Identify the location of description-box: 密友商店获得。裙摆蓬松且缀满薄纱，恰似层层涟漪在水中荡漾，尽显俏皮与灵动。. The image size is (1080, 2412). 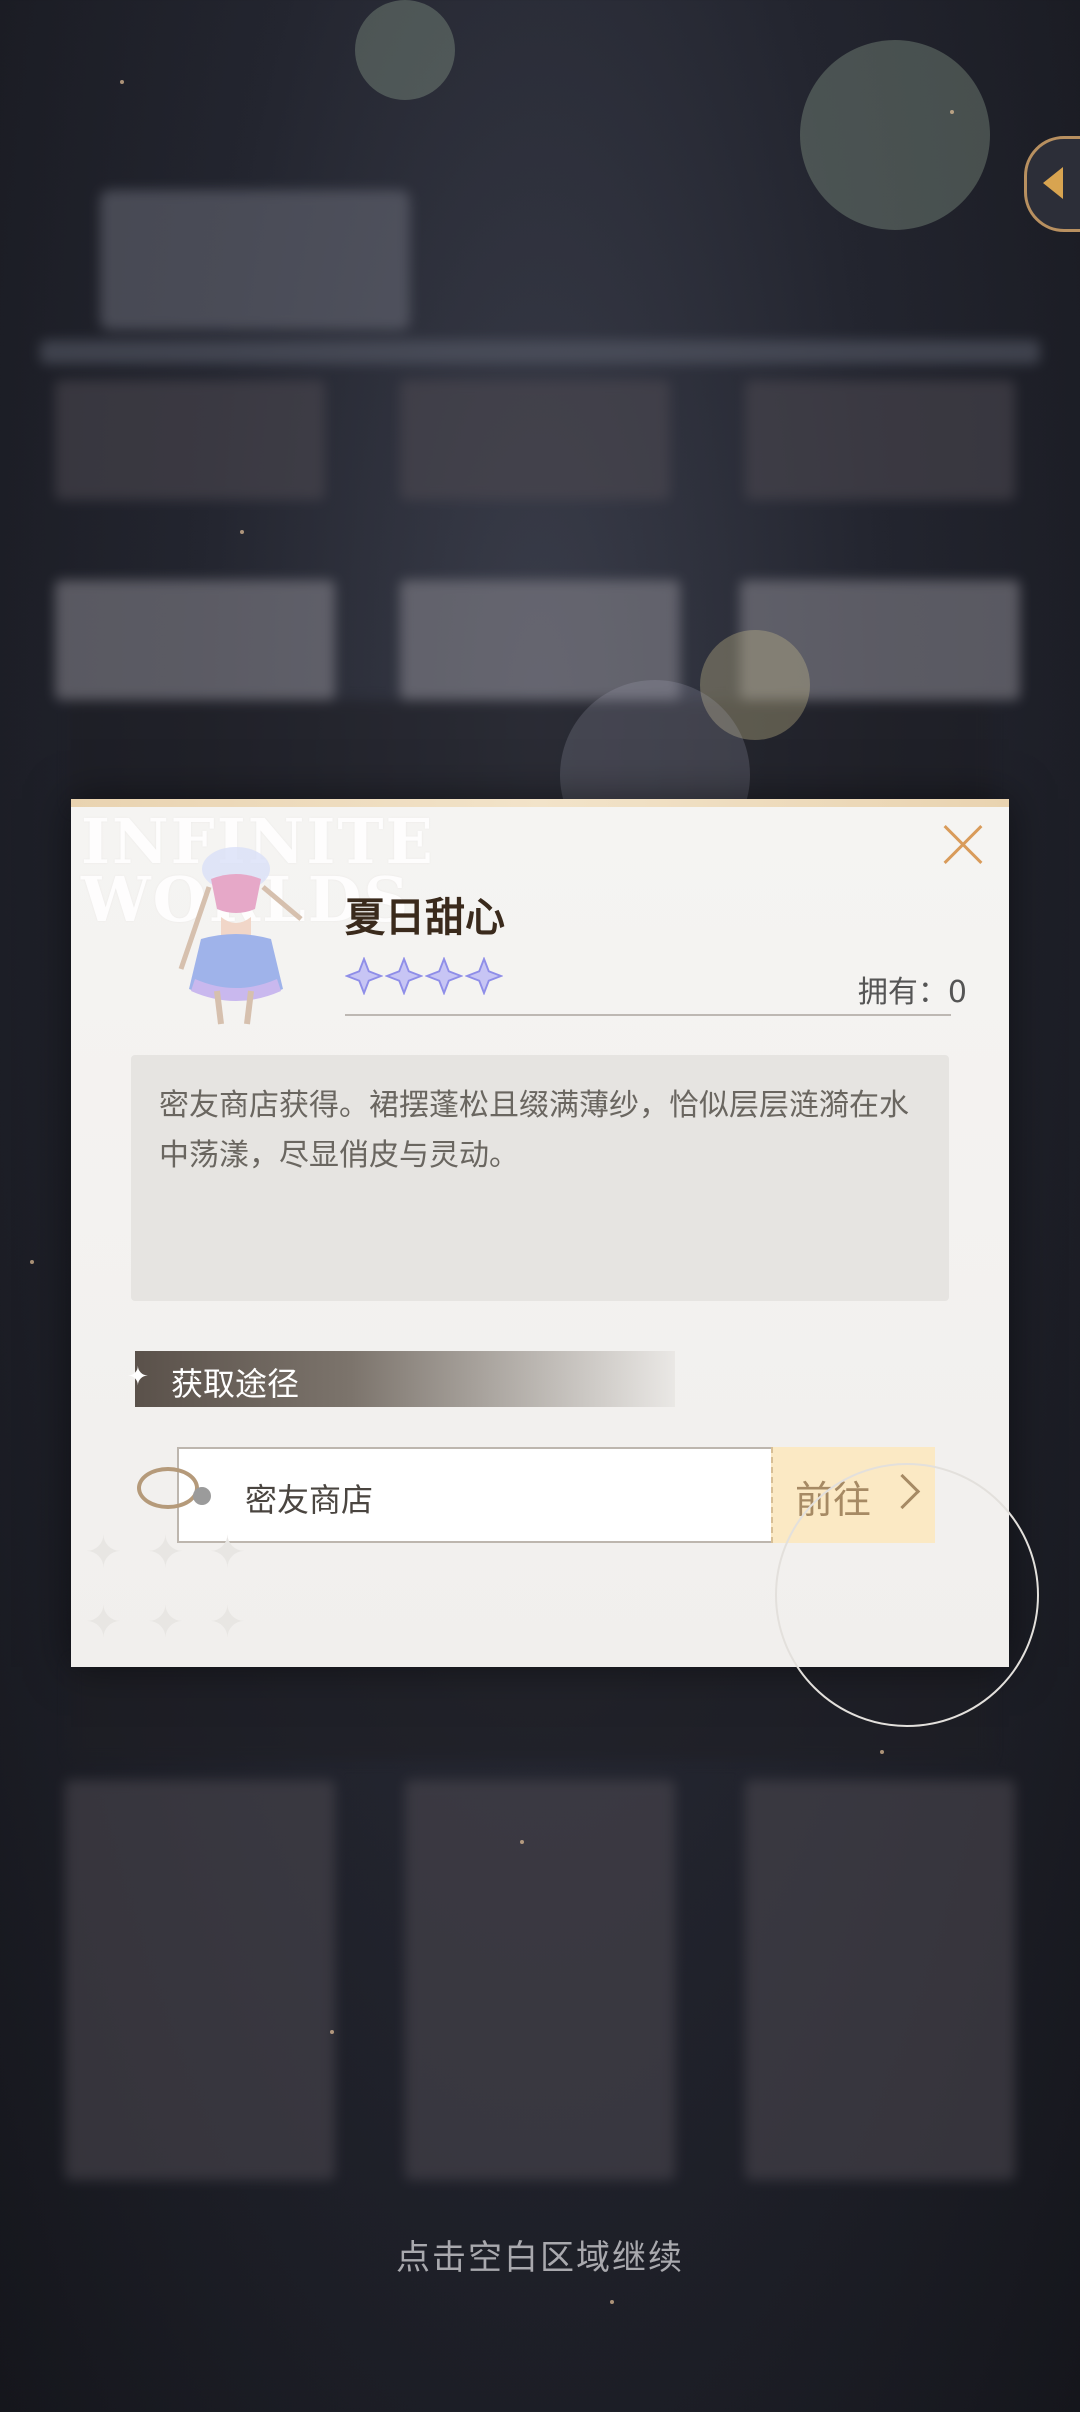
(540, 1178).